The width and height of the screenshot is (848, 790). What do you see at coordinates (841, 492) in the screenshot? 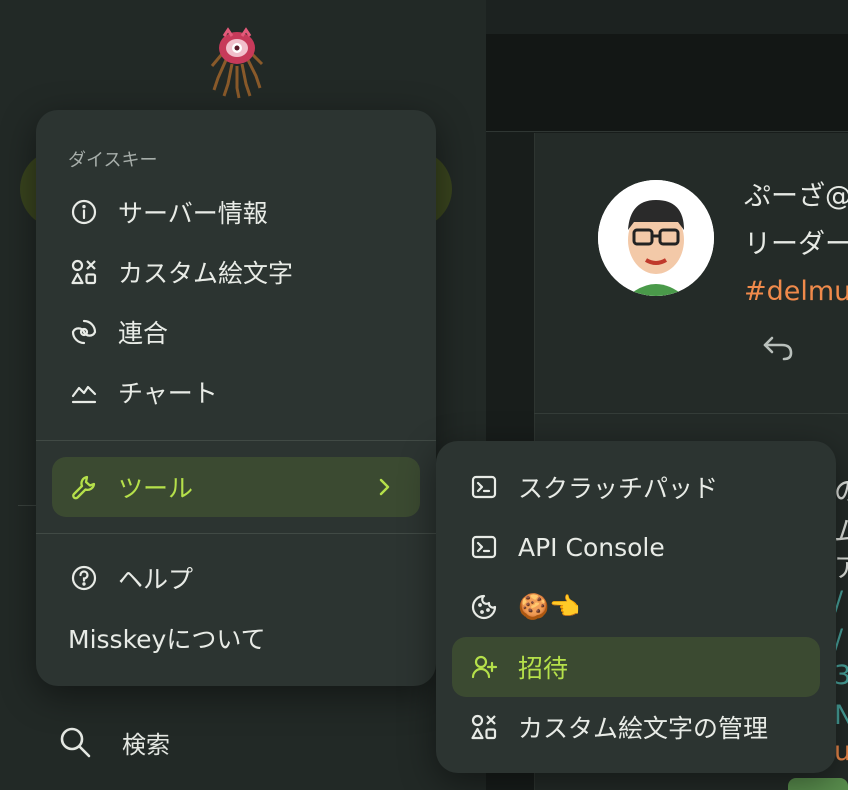
I see `timeline-fragment: の` at bounding box center [841, 492].